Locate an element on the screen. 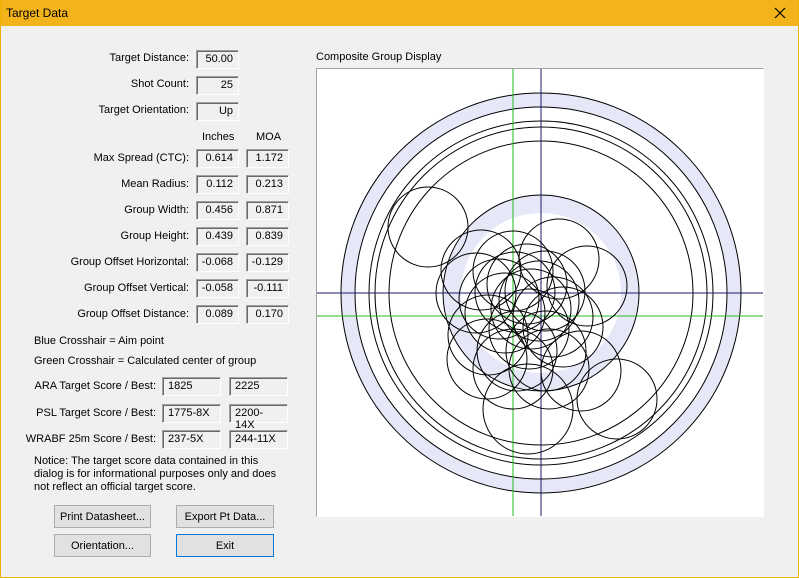 The image size is (799, 578). group-width-label: Group Width: is located at coordinates (156, 210).